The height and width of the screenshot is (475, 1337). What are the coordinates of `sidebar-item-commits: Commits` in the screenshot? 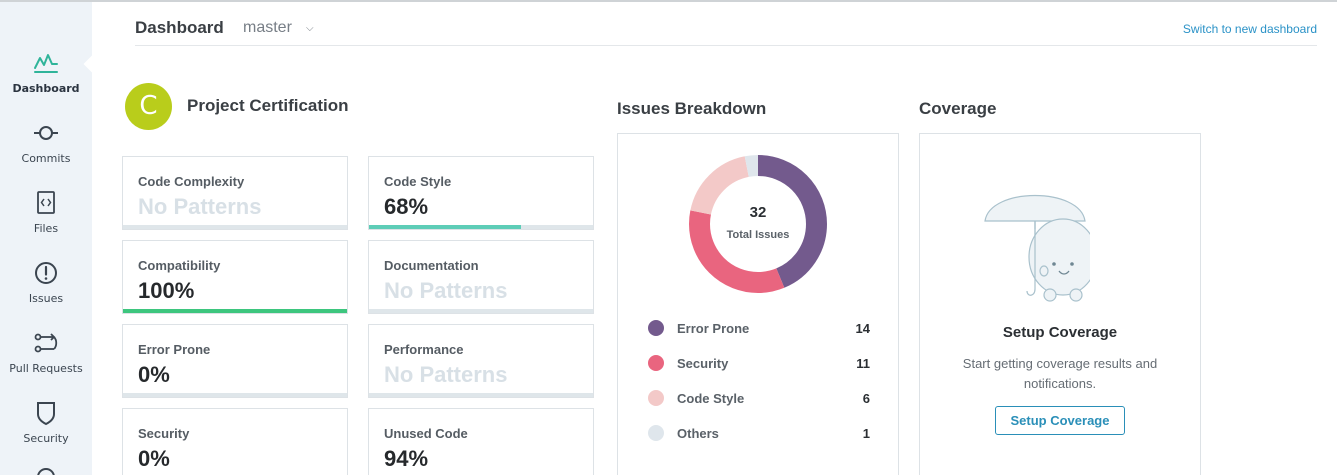 It's located at (46, 150).